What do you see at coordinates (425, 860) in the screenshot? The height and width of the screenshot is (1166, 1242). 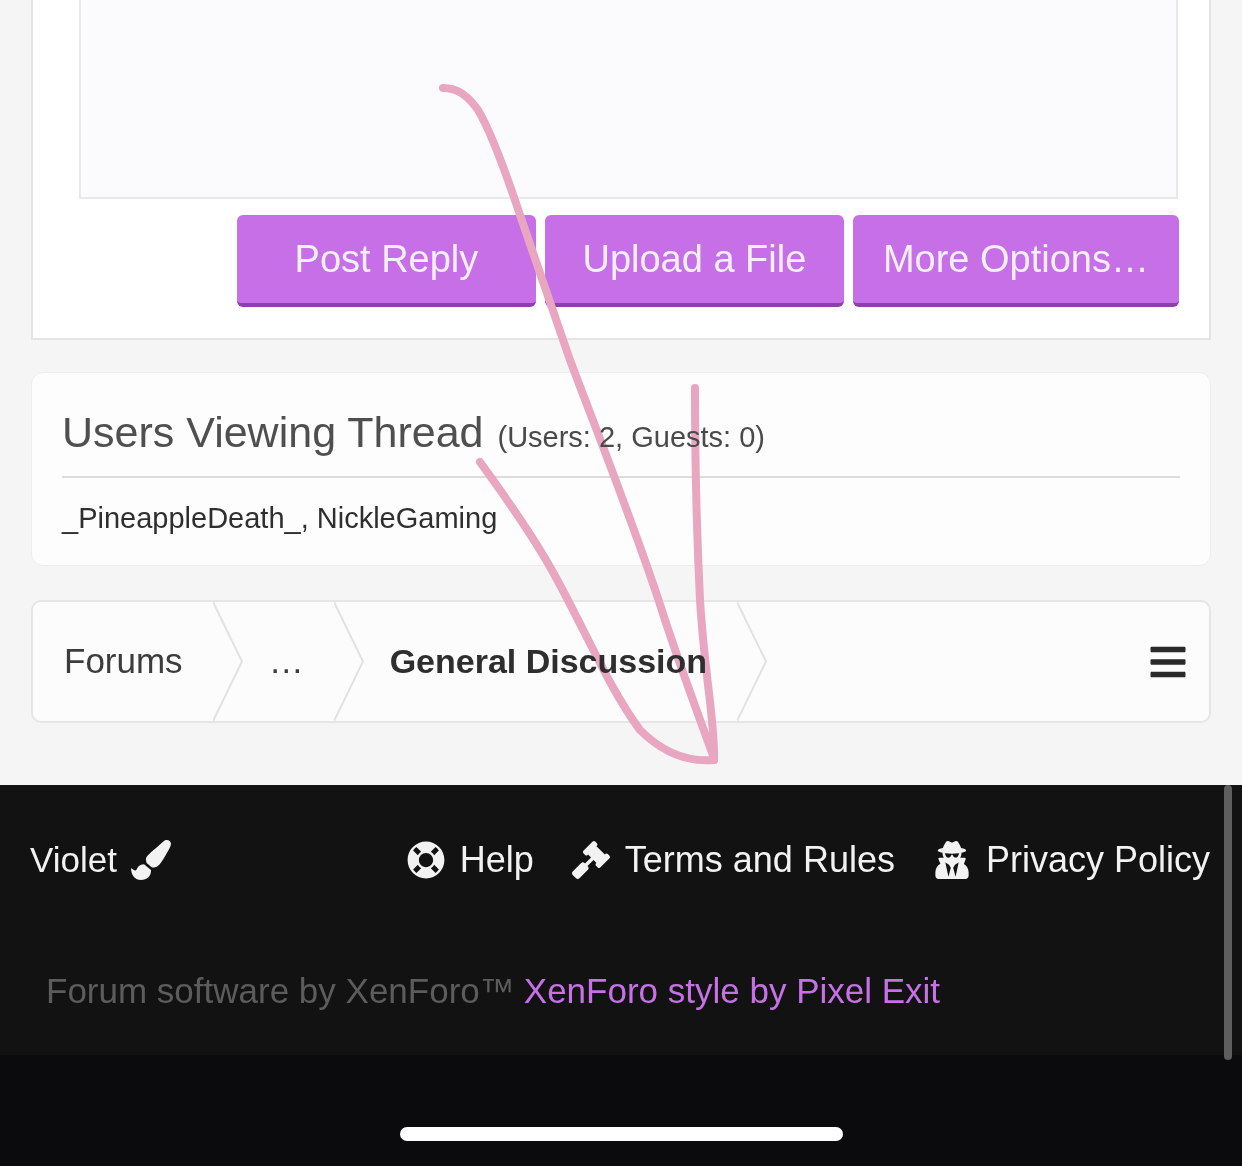 I see `lifebuoy-icon` at bounding box center [425, 860].